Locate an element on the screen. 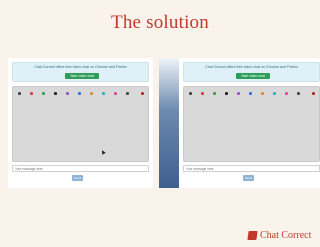 This screenshot has height=247, width=320. background-strip is located at coordinates (170, 123).